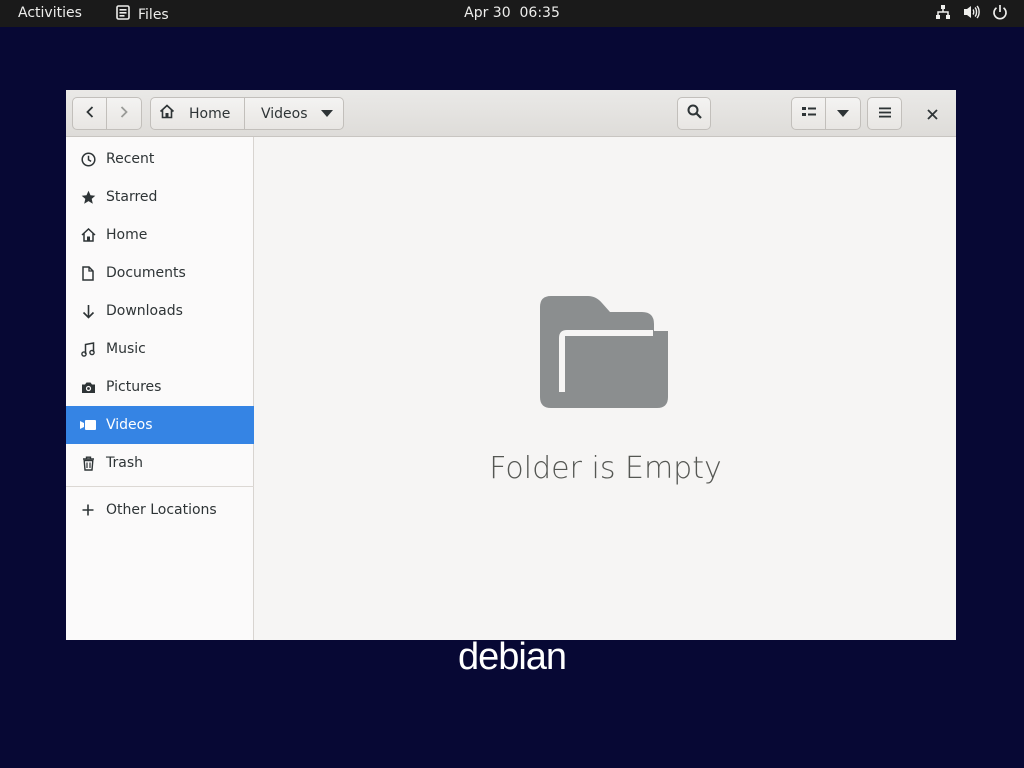 This screenshot has width=1024, height=768. I want to click on star-icon, so click(88, 197).